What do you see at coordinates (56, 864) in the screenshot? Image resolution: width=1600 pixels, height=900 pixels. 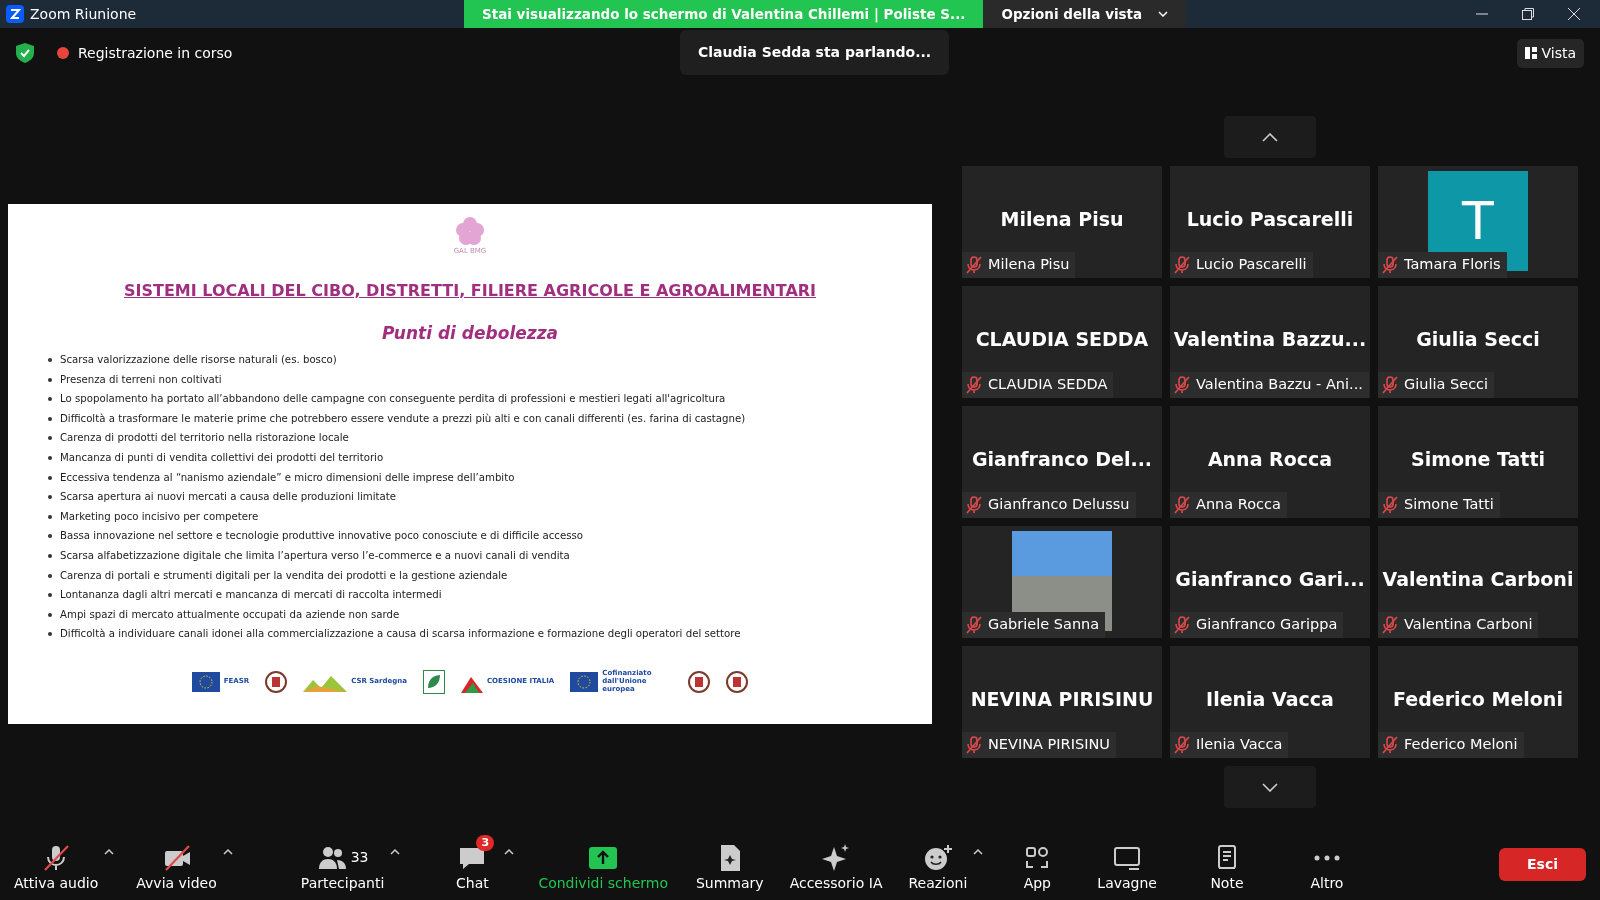 I see `toolbar-button: Attiva audio` at bounding box center [56, 864].